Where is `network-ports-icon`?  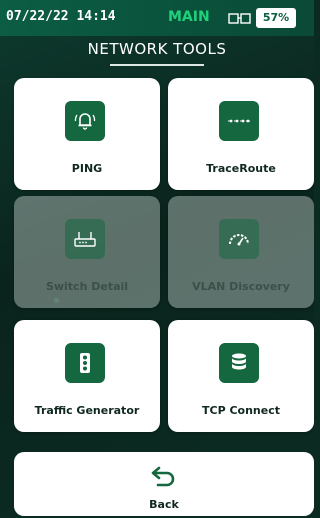 network-ports-icon is located at coordinates (240, 18).